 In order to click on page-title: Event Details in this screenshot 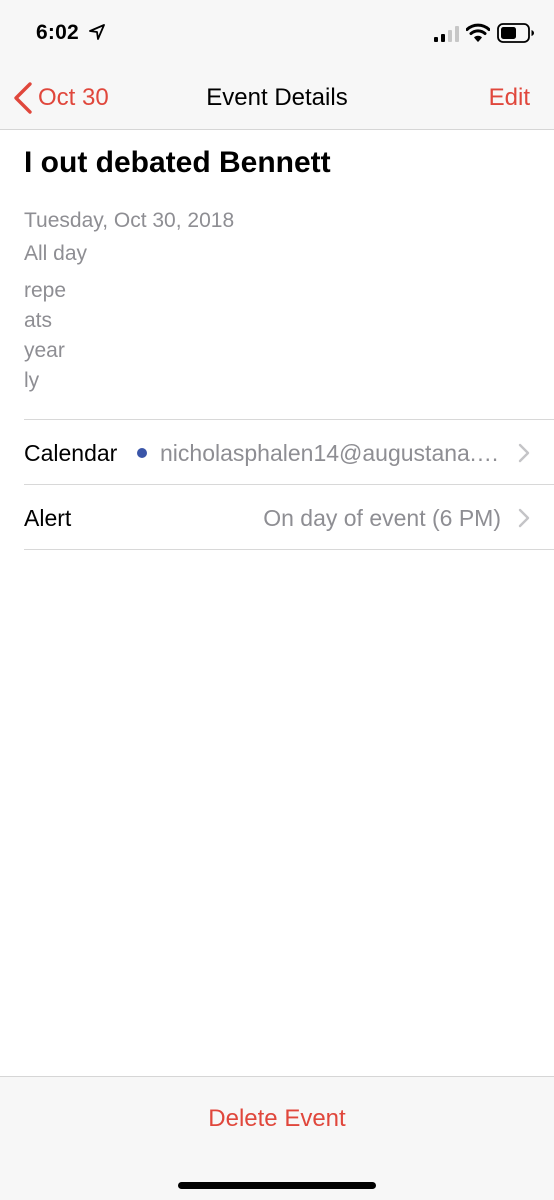, I will do `click(277, 97)`.